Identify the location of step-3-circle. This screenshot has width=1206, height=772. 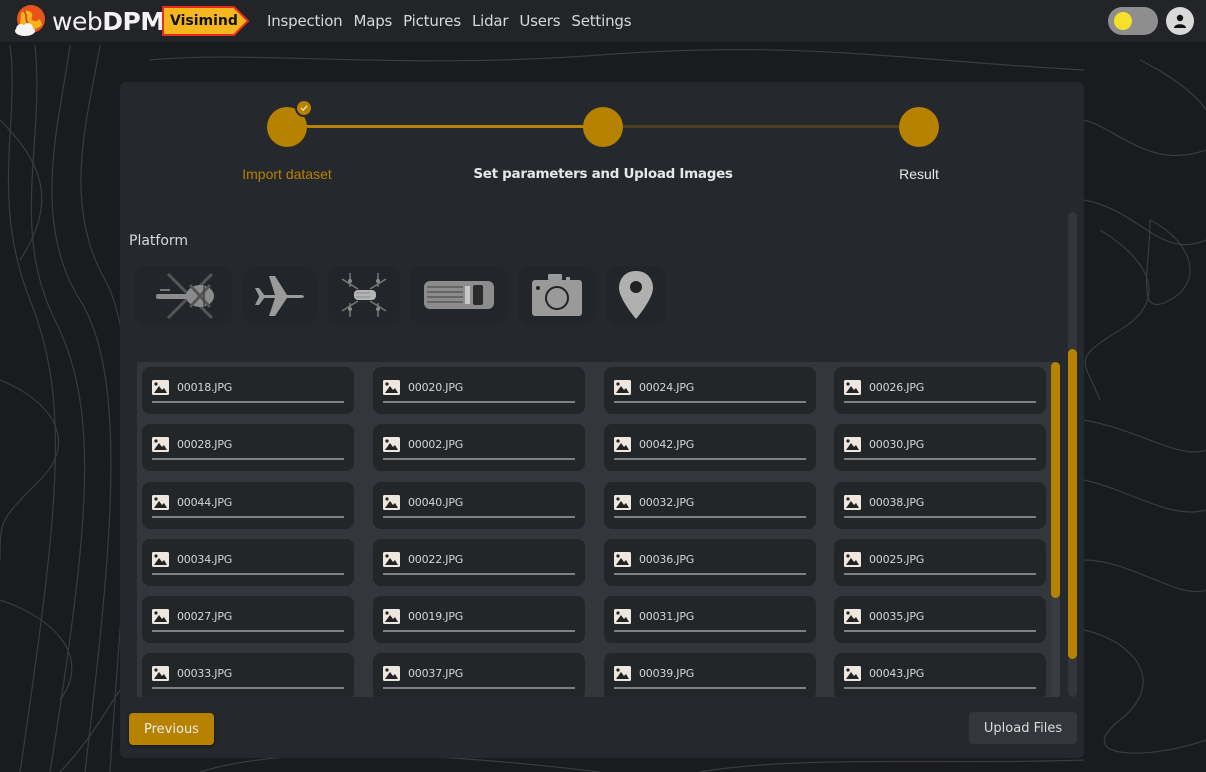
(919, 127).